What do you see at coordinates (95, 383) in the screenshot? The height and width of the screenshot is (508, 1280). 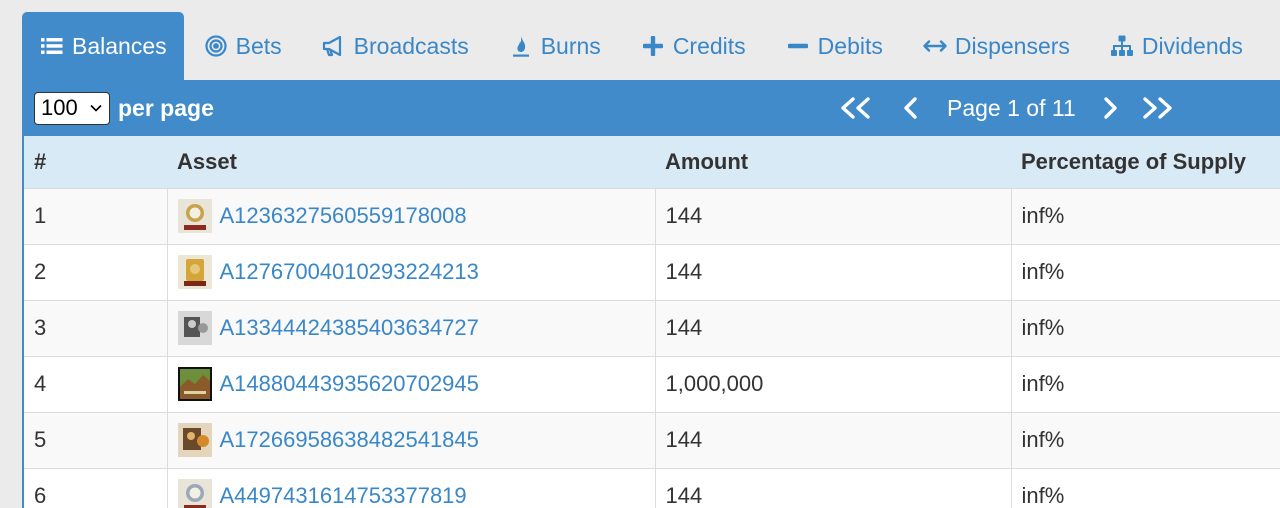 I see `row-number: 4` at bounding box center [95, 383].